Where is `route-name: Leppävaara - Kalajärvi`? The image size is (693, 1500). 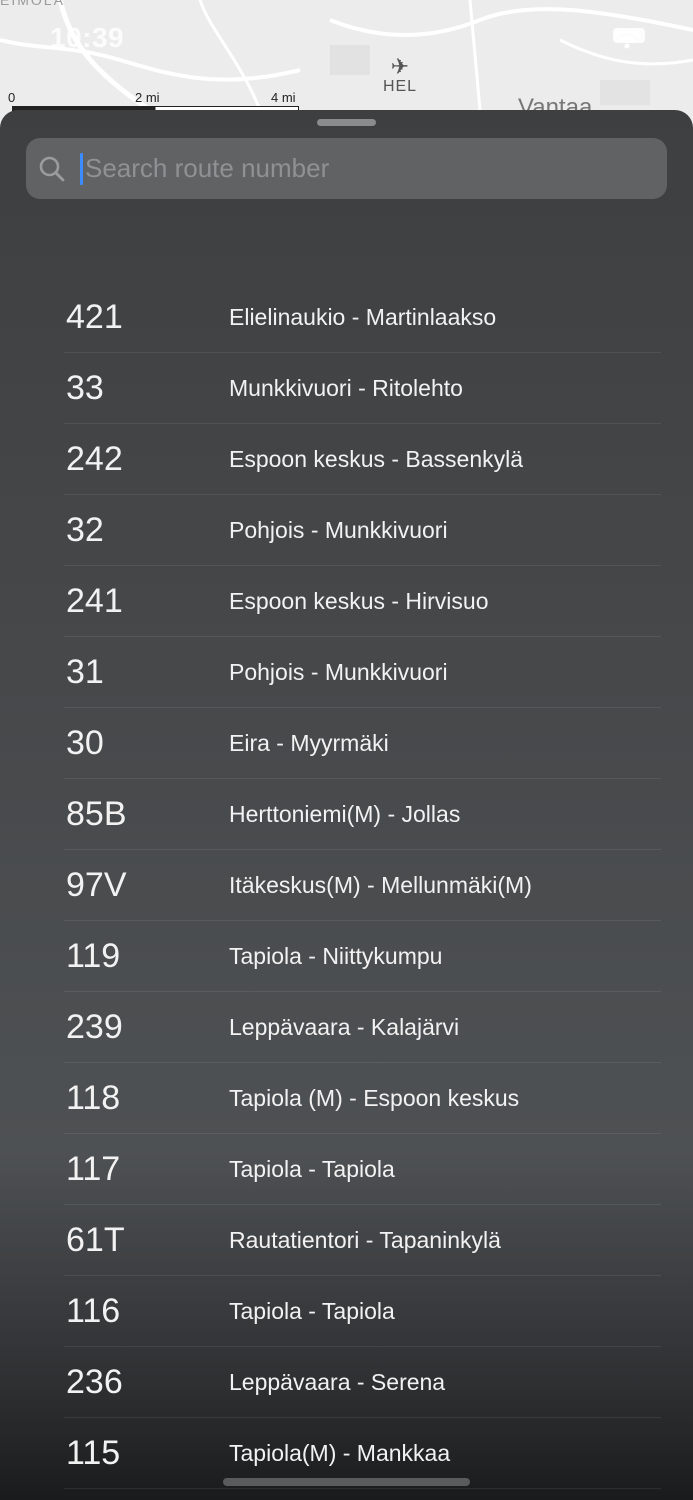 route-name: Leppävaara - Kalajärvi is located at coordinates (344, 1027).